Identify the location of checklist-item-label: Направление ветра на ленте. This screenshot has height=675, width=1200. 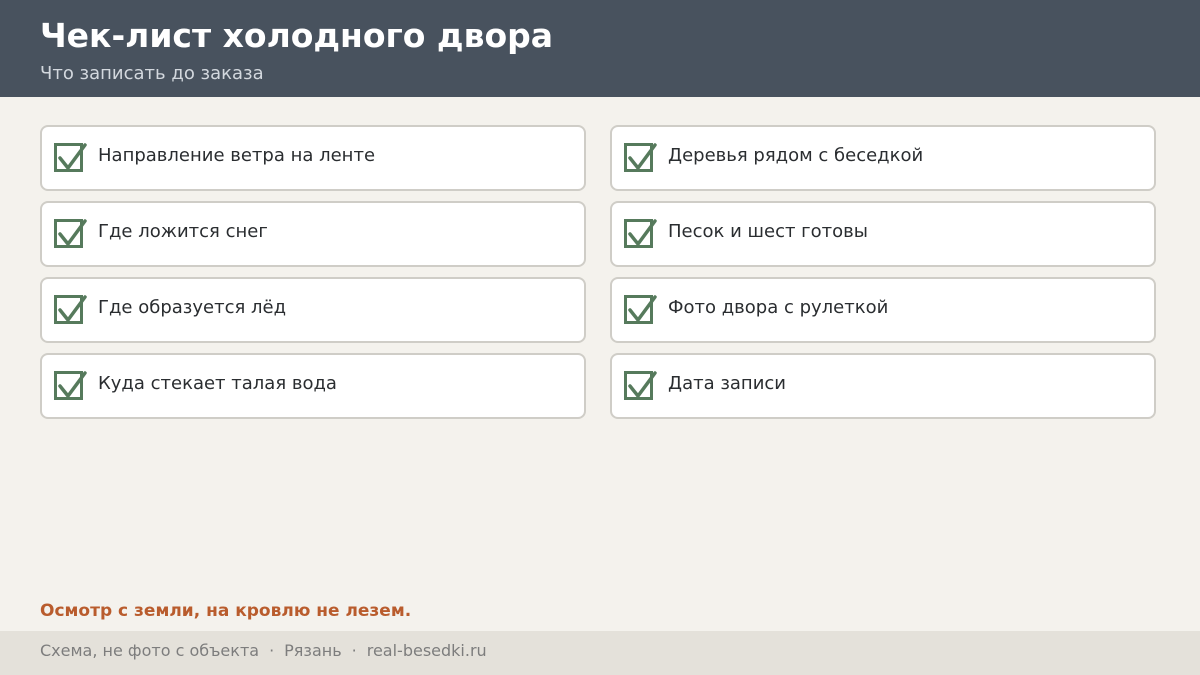
(237, 155).